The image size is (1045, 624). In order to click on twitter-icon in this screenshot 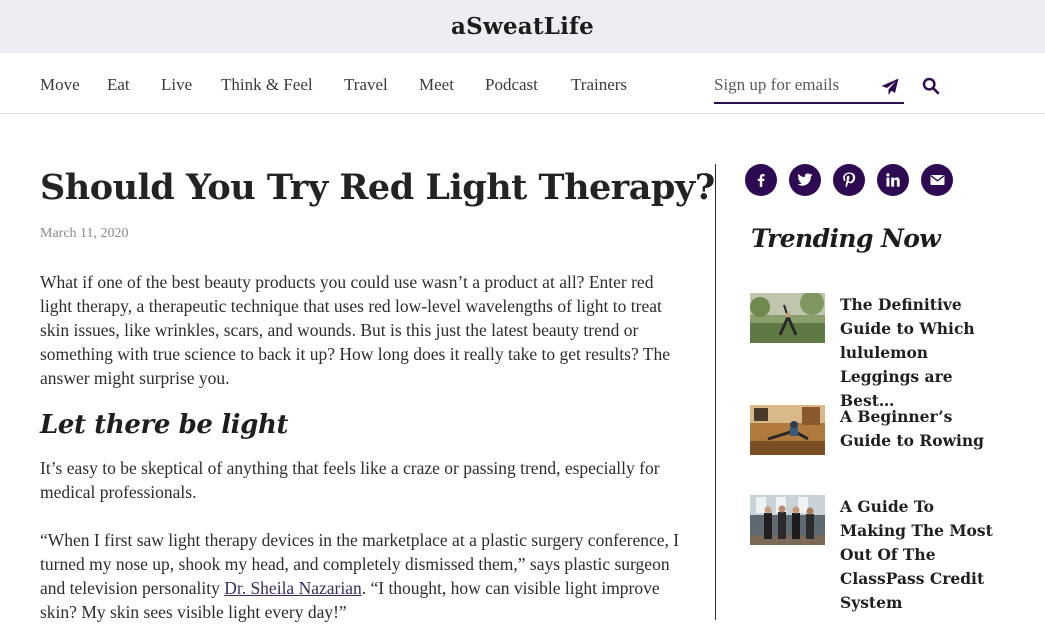, I will do `click(805, 180)`.